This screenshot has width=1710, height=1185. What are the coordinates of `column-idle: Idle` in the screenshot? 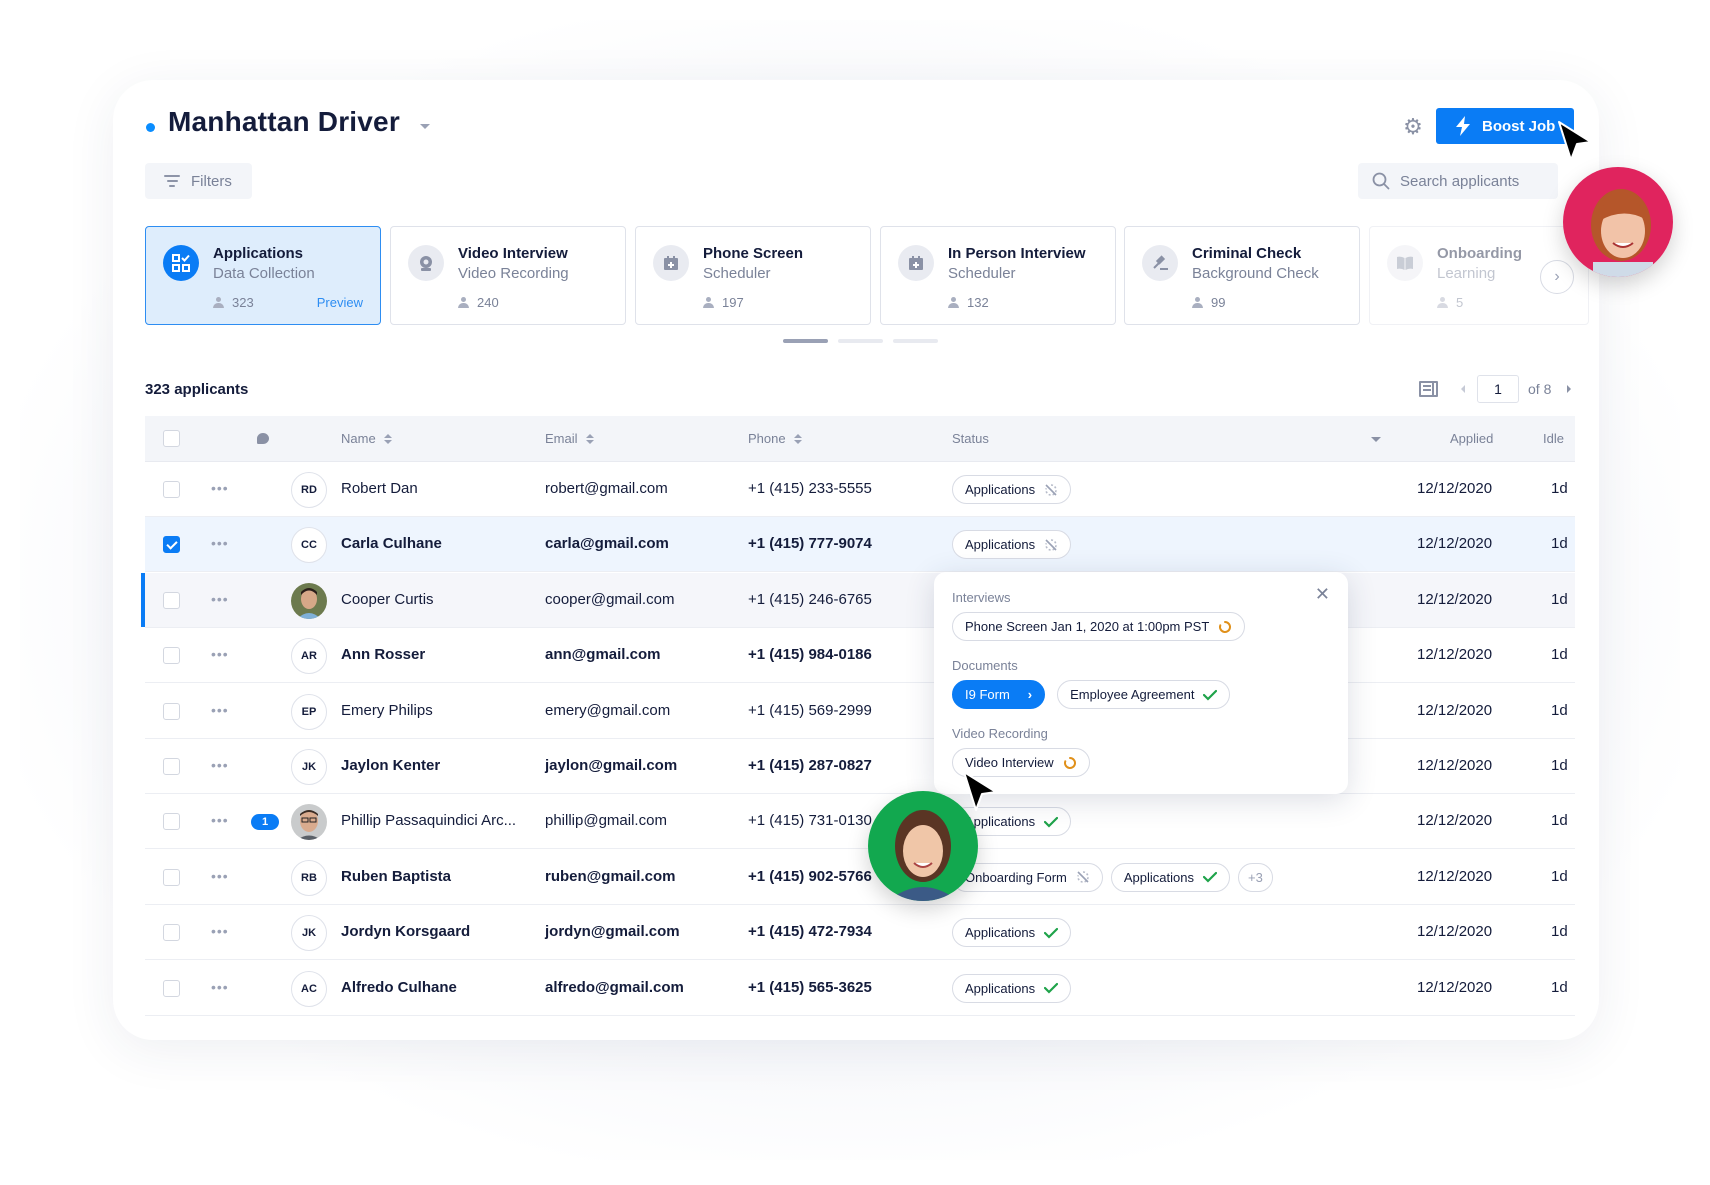 It's located at (1553, 438).